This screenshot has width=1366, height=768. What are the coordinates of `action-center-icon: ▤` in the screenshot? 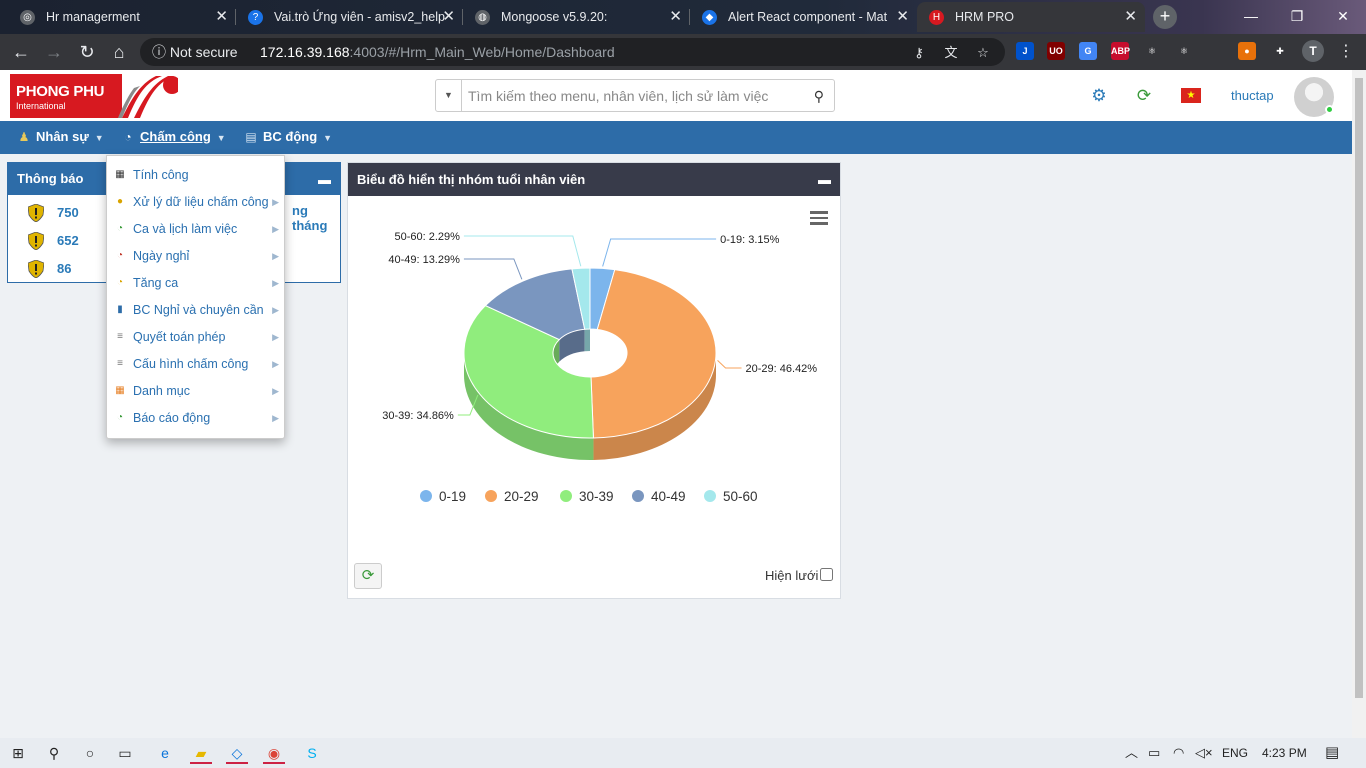 It's located at (1332, 753).